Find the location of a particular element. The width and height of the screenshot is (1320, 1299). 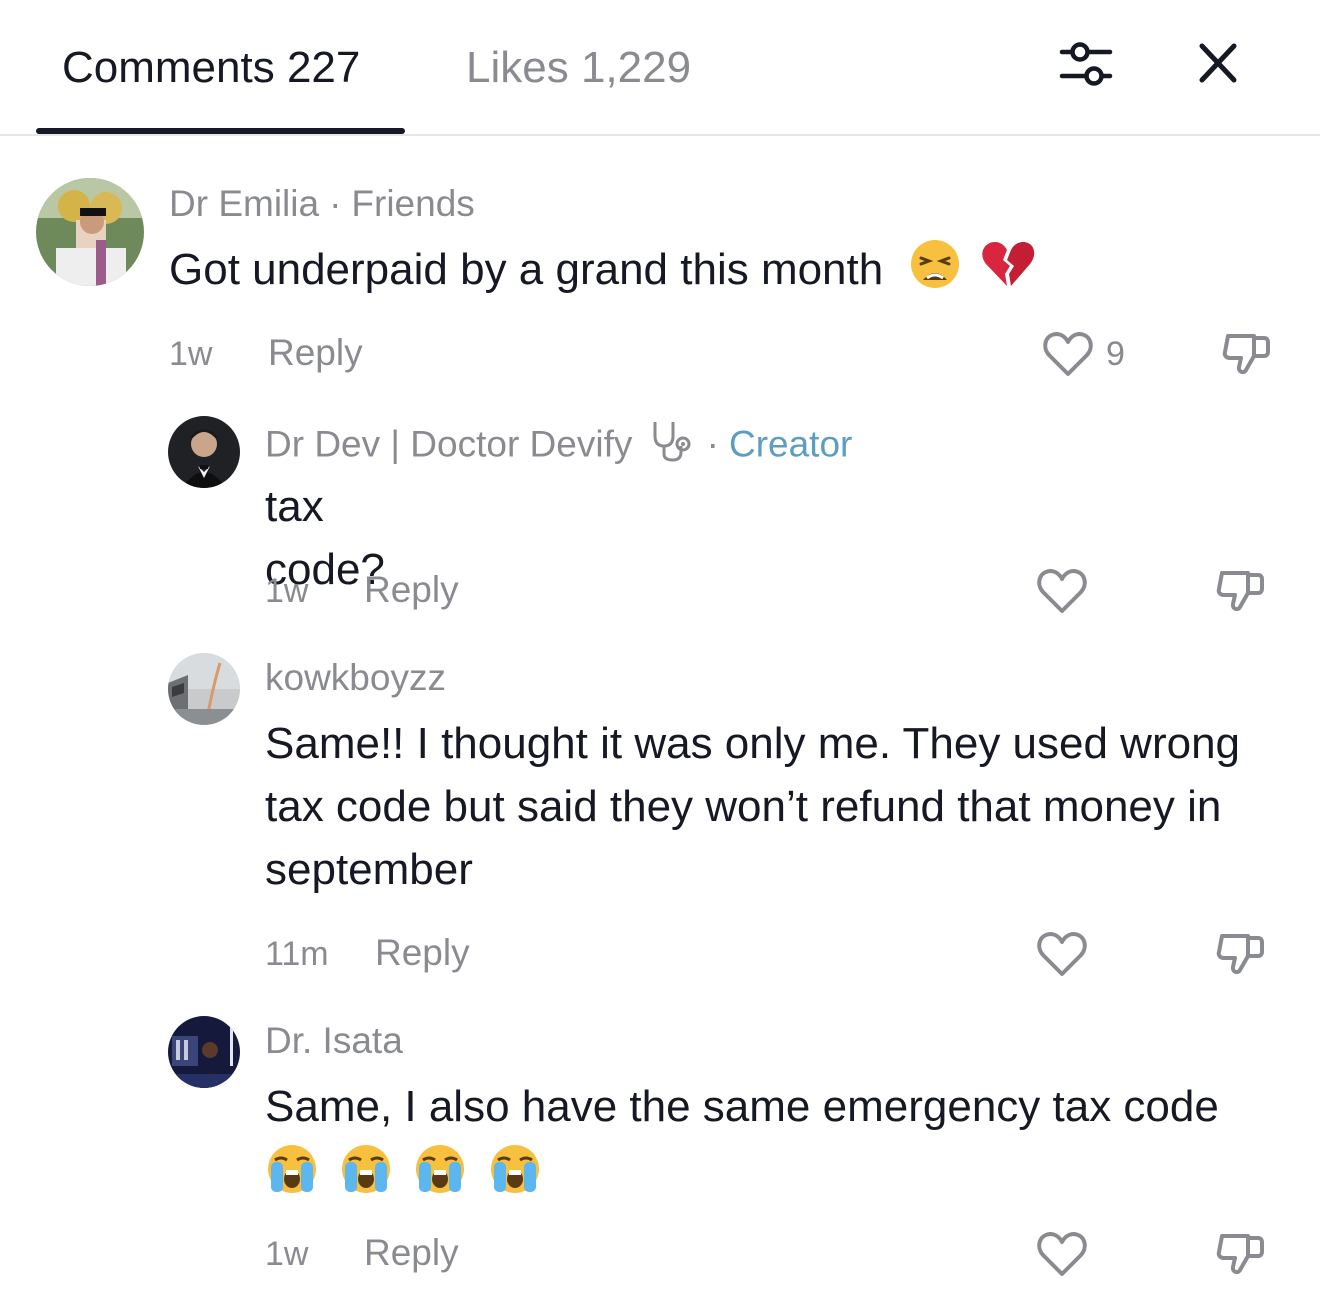

comment-timestamp: 11m is located at coordinates (297, 954).